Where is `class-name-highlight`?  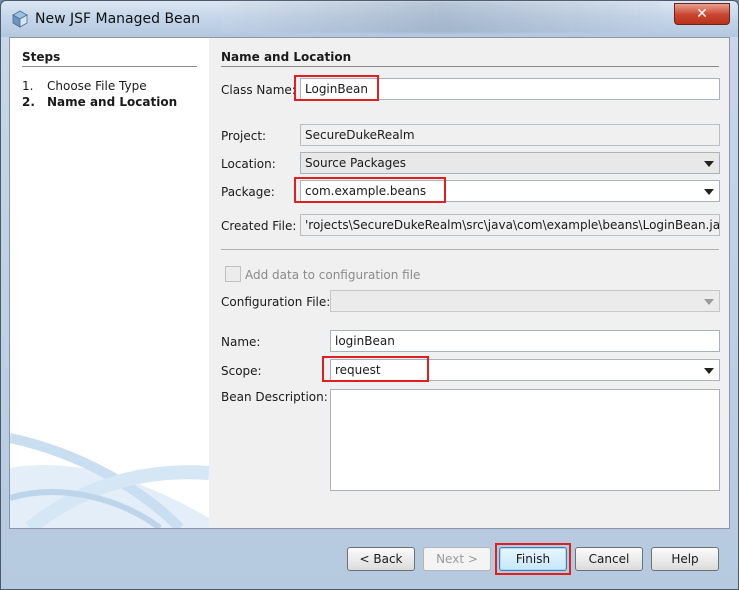
class-name-highlight is located at coordinates (336, 88).